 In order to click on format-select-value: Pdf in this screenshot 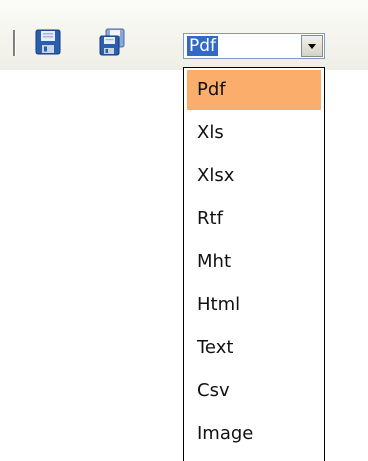, I will do `click(203, 46)`.